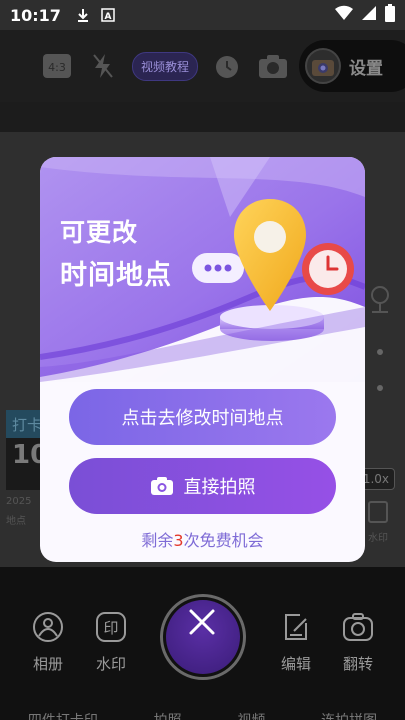 The image size is (405, 720). What do you see at coordinates (380, 338) in the screenshot?
I see `right-toolbar` at bounding box center [380, 338].